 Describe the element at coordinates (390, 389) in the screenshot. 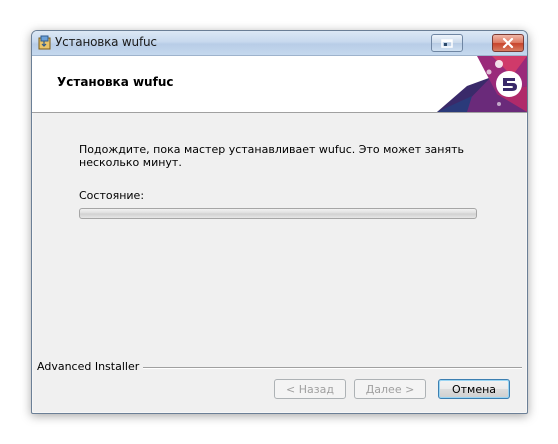

I see `next-button: Далее >` at that location.